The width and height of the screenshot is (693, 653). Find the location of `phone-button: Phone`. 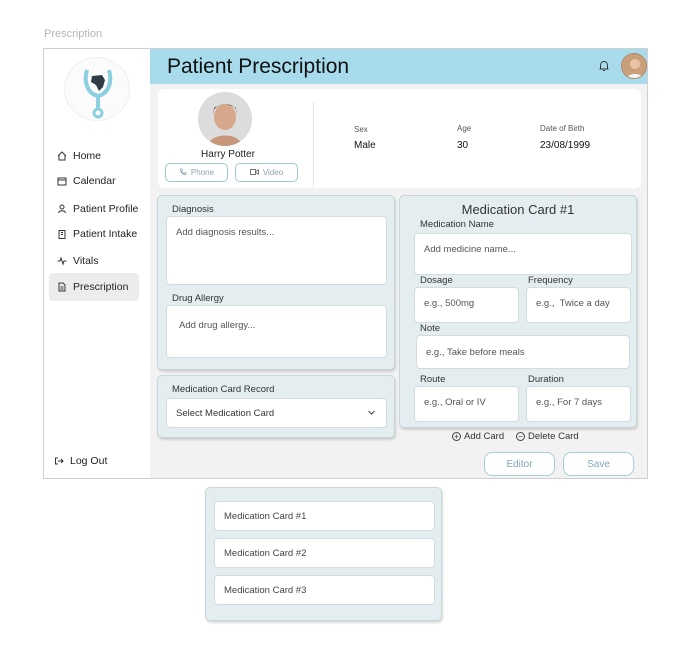

phone-button: Phone is located at coordinates (196, 172).